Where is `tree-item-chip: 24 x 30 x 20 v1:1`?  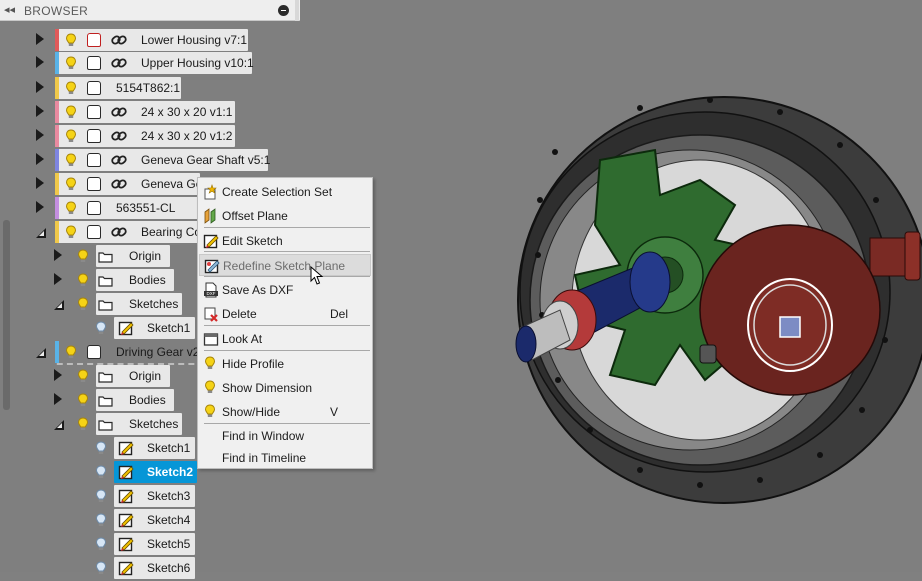
tree-item-chip: 24 x 30 x 20 v1:1 is located at coordinates (145, 112).